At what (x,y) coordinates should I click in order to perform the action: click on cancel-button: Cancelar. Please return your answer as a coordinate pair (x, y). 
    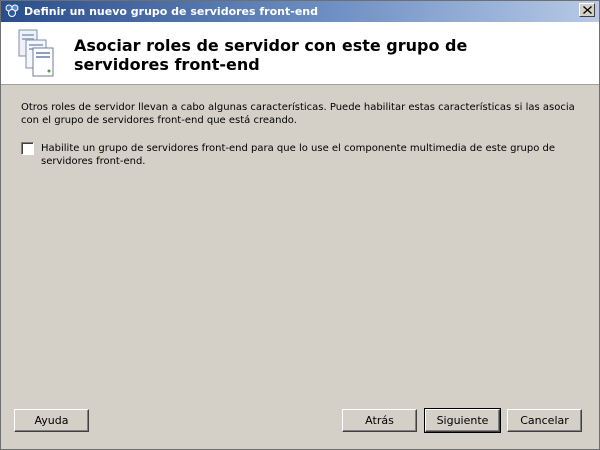
    Looking at the image, I should click on (544, 420).